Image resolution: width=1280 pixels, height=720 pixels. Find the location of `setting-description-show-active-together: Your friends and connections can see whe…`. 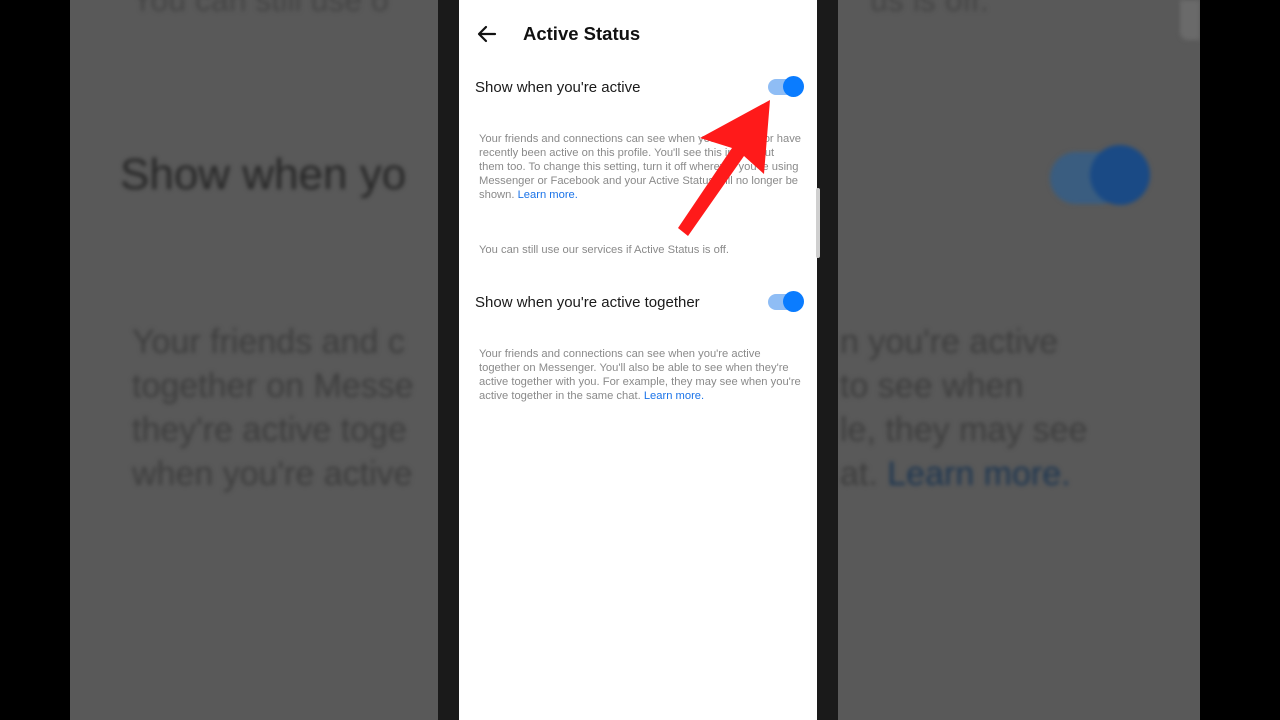

setting-description-show-active-together: Your friends and connections can see whe… is located at coordinates (640, 375).